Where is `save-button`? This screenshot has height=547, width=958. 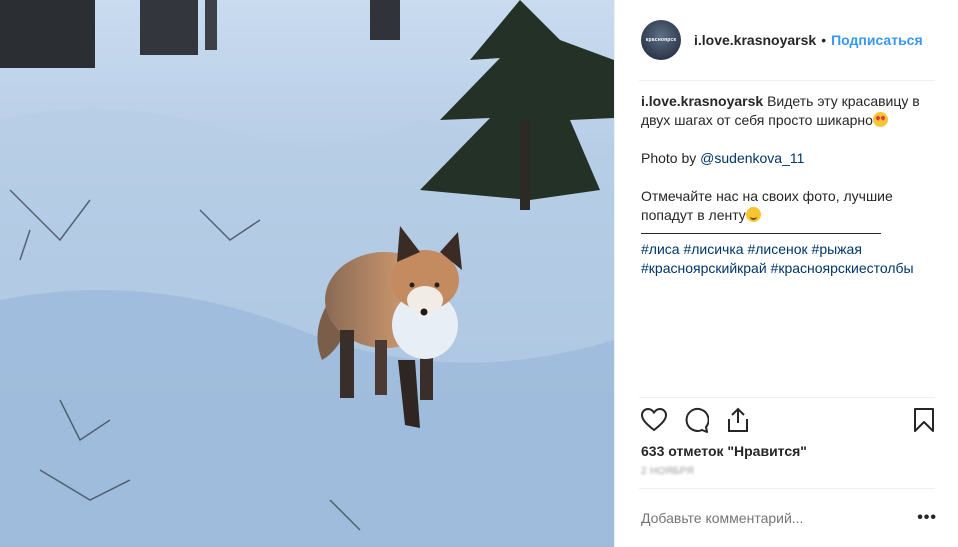
save-button is located at coordinates (924, 420).